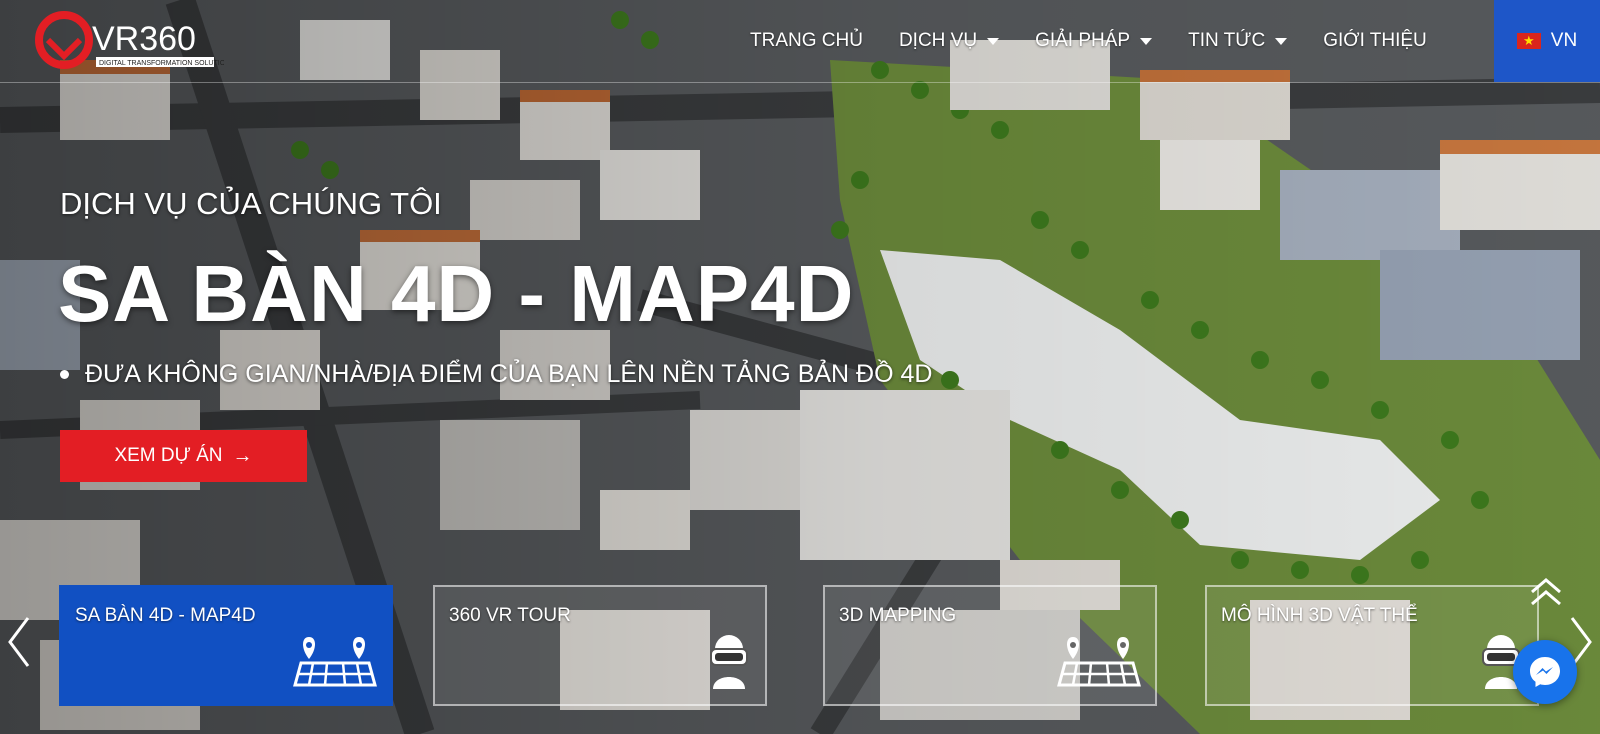  I want to click on language-label: VN, so click(1564, 40).